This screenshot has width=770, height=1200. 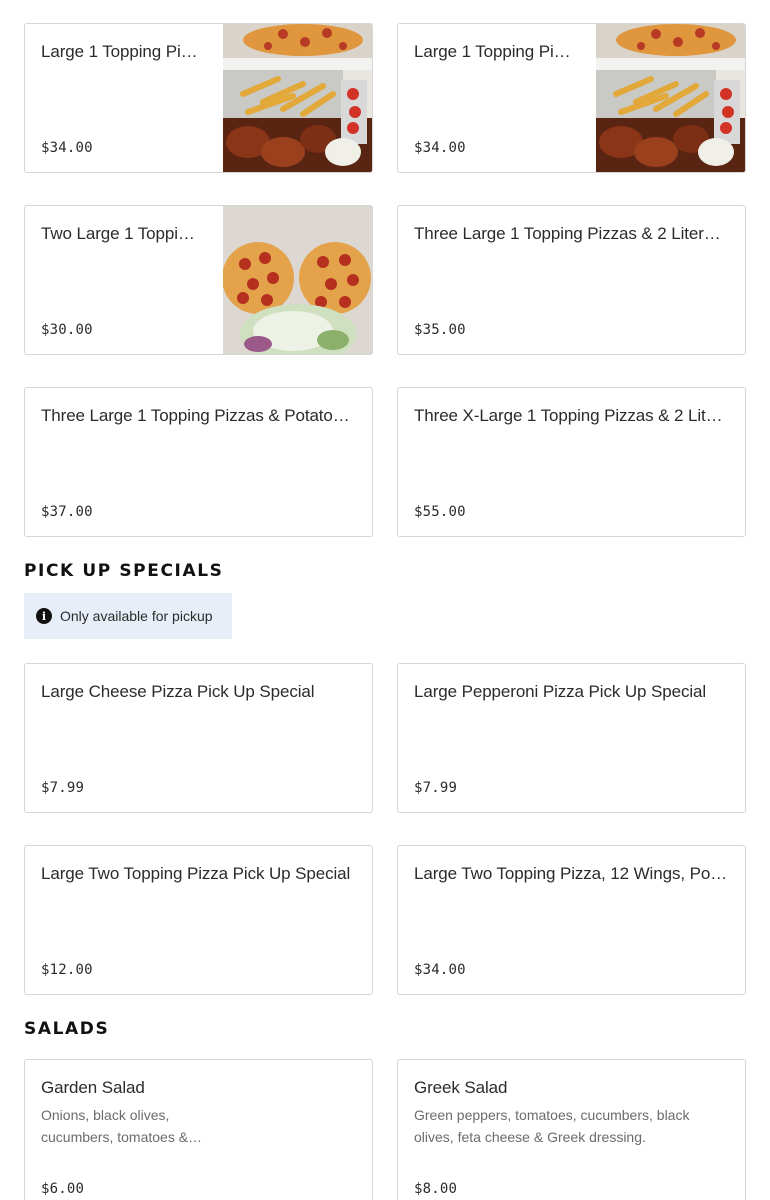 What do you see at coordinates (178, 691) in the screenshot?
I see `item-title: Large Cheese Pizza Pick Up Special` at bounding box center [178, 691].